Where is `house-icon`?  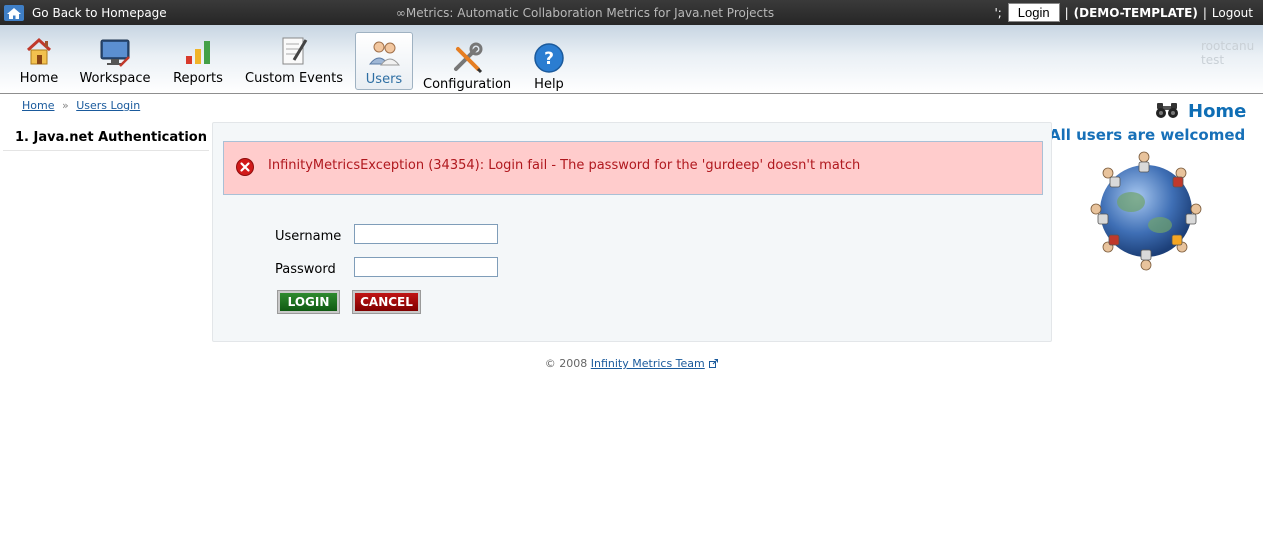
house-icon is located at coordinates (39, 51).